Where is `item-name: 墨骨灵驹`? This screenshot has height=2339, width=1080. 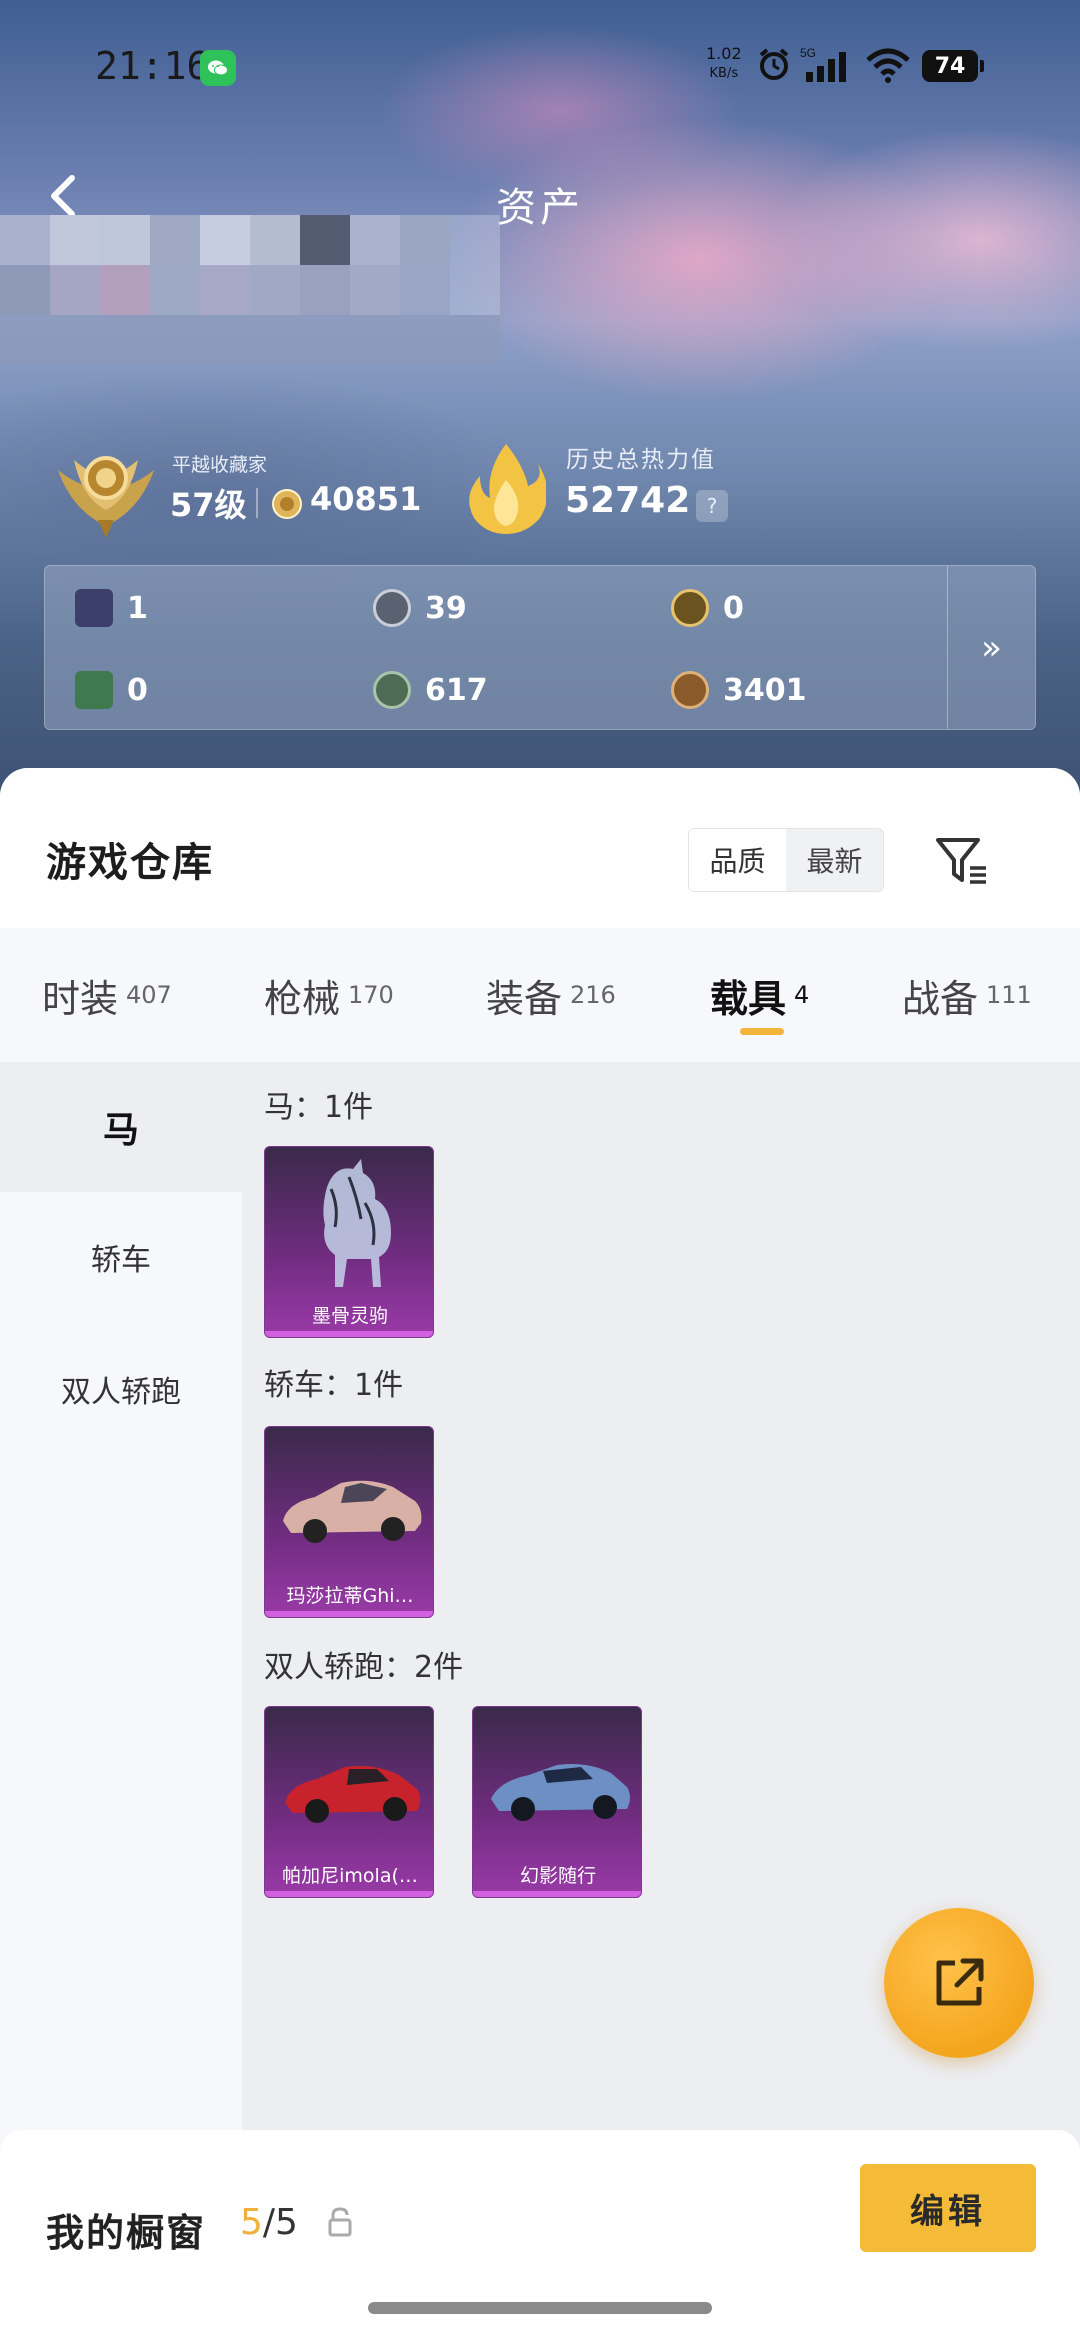
item-name: 墨骨灵驹 is located at coordinates (349, 1315).